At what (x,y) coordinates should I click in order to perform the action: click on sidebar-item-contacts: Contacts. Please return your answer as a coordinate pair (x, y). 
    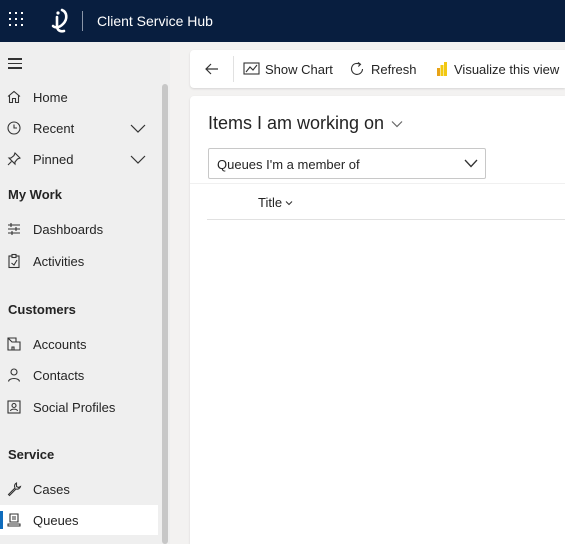
    Looking at the image, I should click on (79, 375).